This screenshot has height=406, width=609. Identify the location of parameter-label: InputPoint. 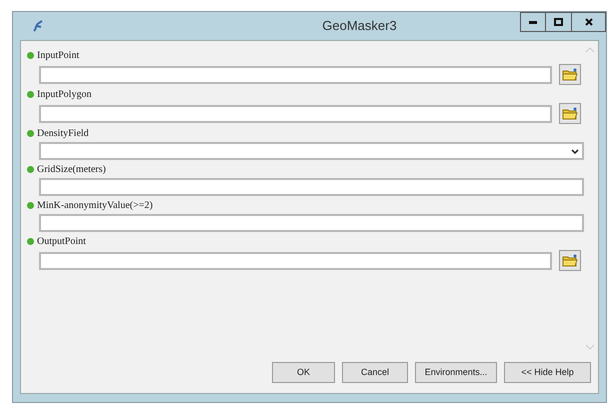
(58, 56).